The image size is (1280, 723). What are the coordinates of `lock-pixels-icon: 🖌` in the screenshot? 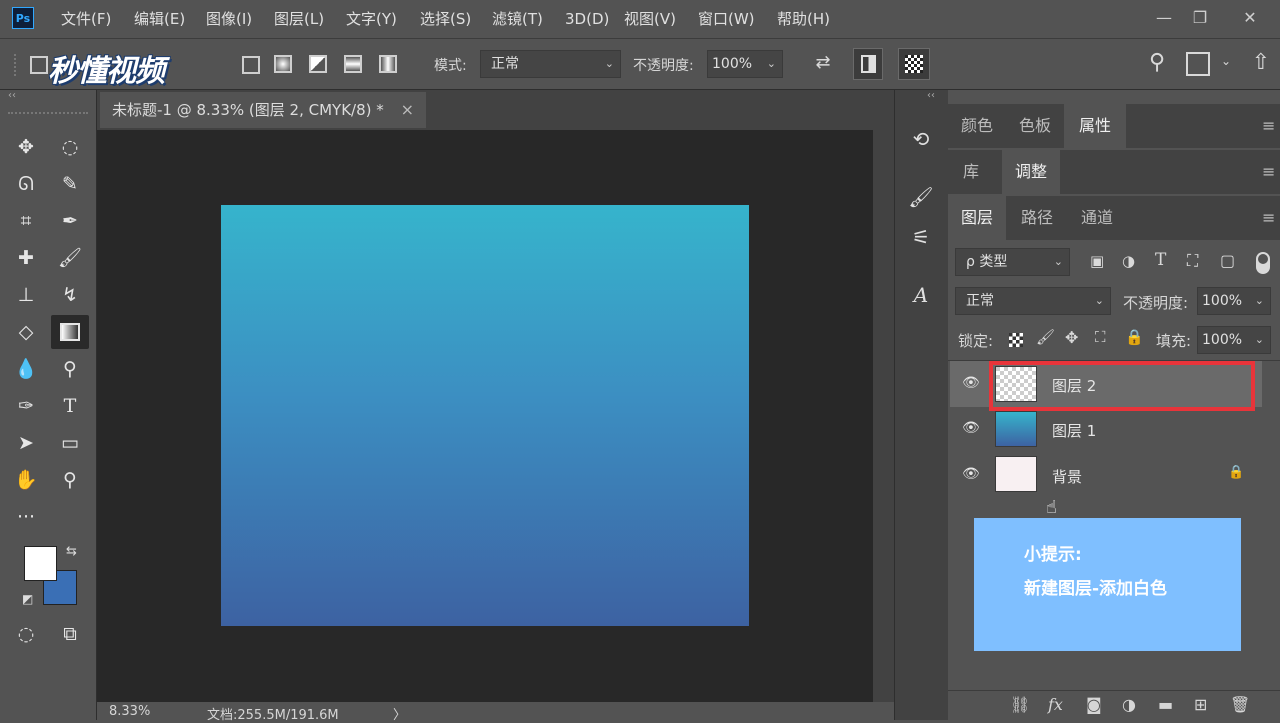 It's located at (1045, 337).